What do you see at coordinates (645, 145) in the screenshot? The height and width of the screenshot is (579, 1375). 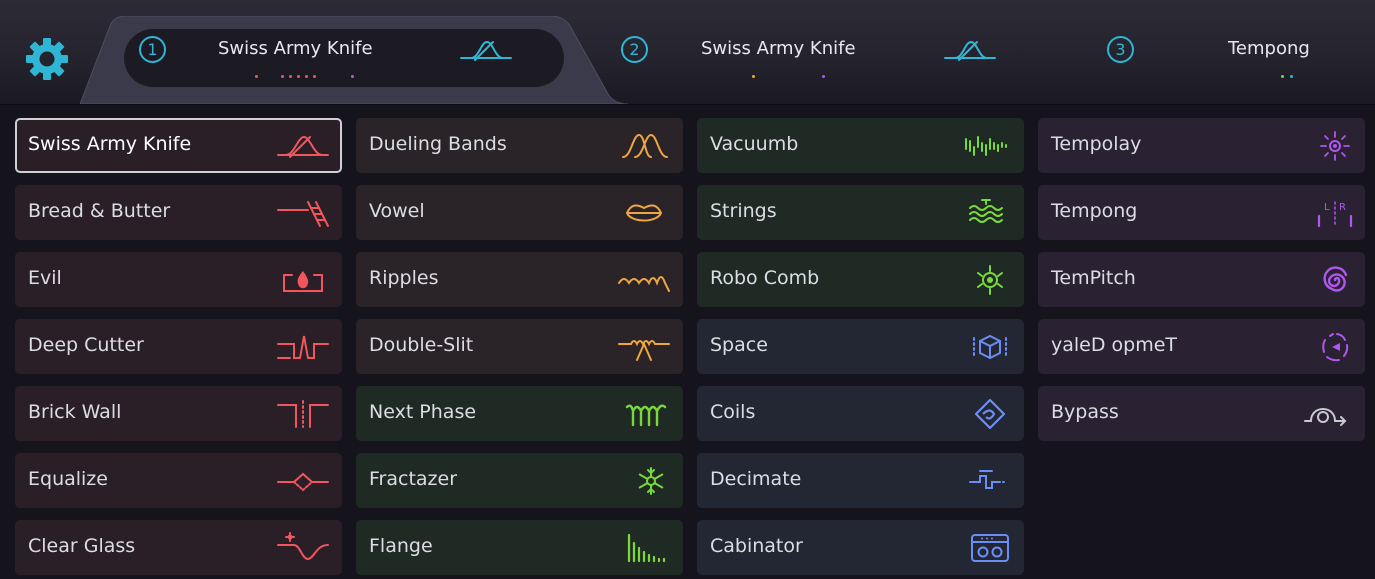 I see `double-peak-icon` at bounding box center [645, 145].